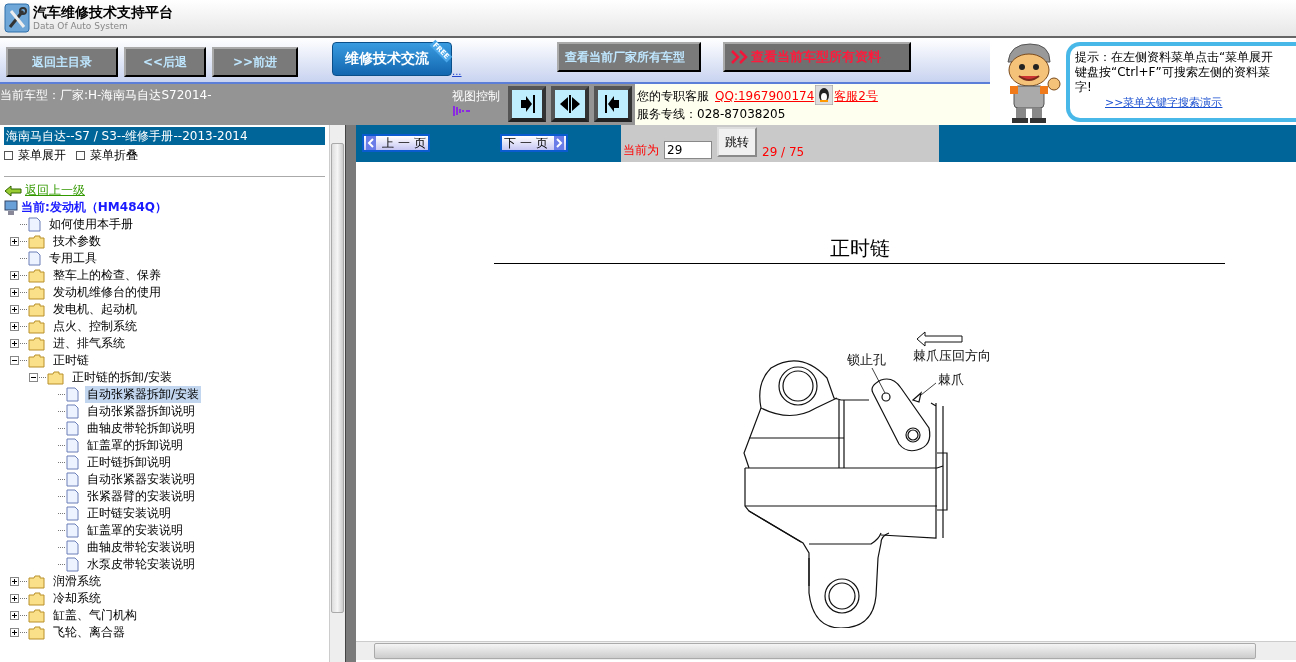  I want to click on tree-item: 整车上的检查、保养, so click(107, 275).